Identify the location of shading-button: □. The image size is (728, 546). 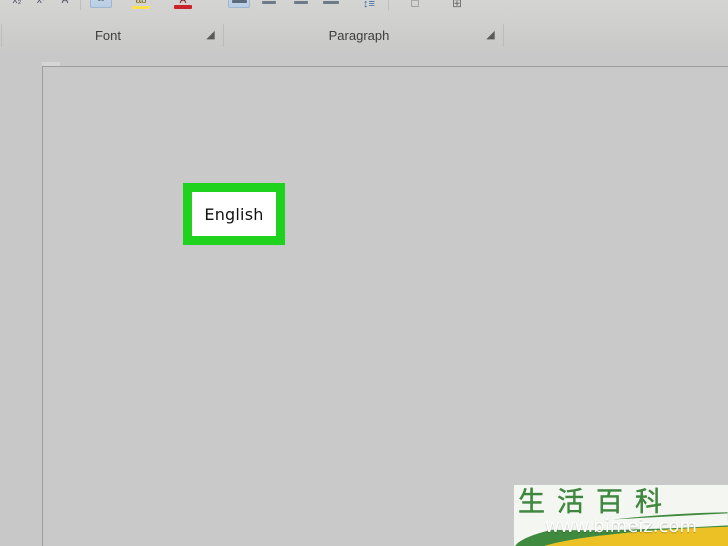
(415, 5).